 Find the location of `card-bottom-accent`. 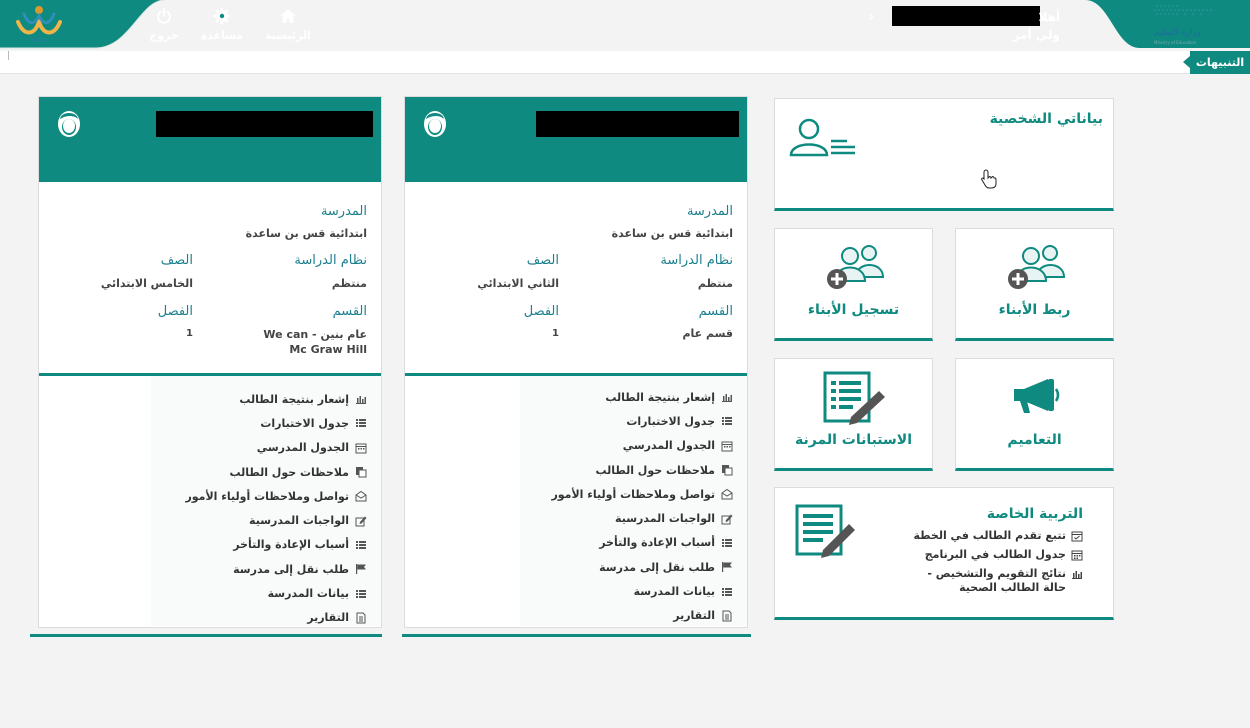

card-bottom-accent is located at coordinates (576, 635).